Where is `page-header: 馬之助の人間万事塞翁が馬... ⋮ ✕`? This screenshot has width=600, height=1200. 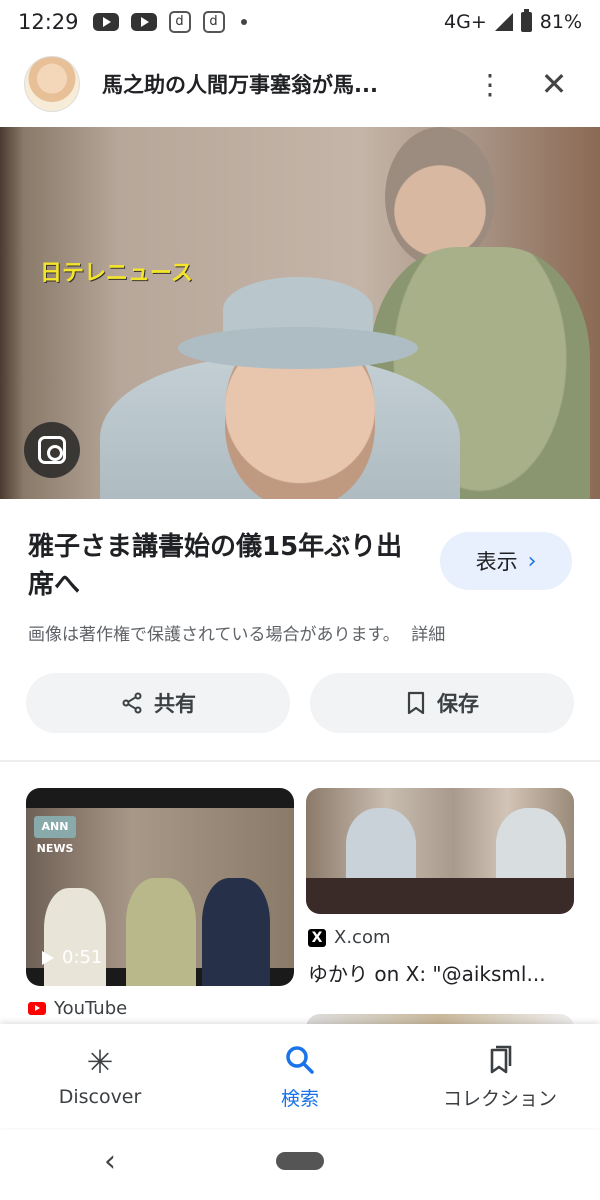
page-header: 馬之助の人間万事塞翁が馬... ⋮ ✕ is located at coordinates (300, 84).